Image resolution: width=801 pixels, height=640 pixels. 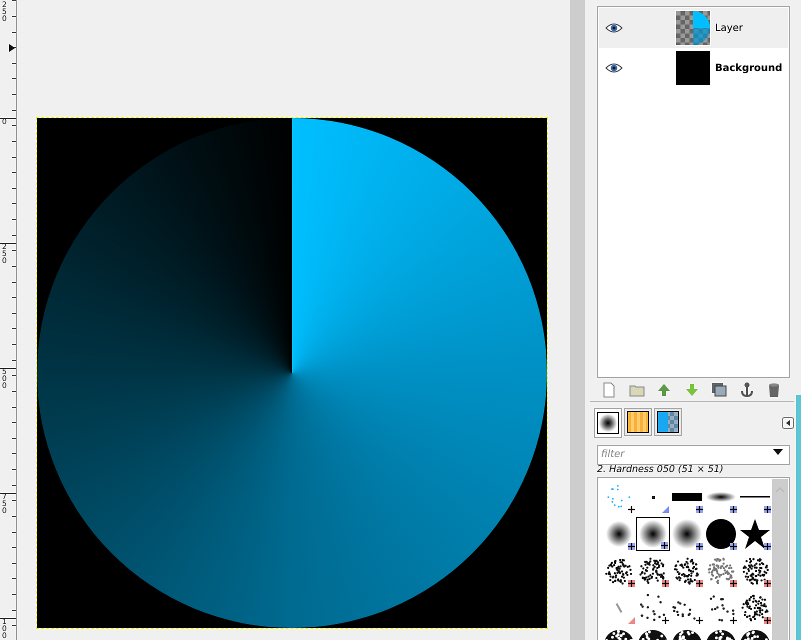 I want to click on trash-icon, so click(x=774, y=390).